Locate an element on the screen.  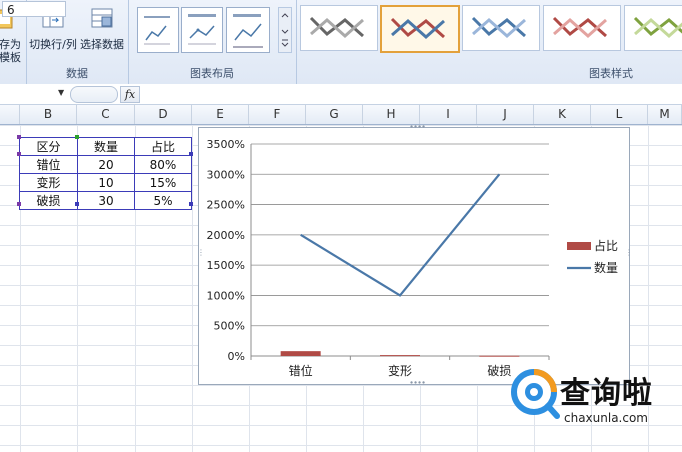
formula-bar-resize-handle is located at coordinates (94, 94).